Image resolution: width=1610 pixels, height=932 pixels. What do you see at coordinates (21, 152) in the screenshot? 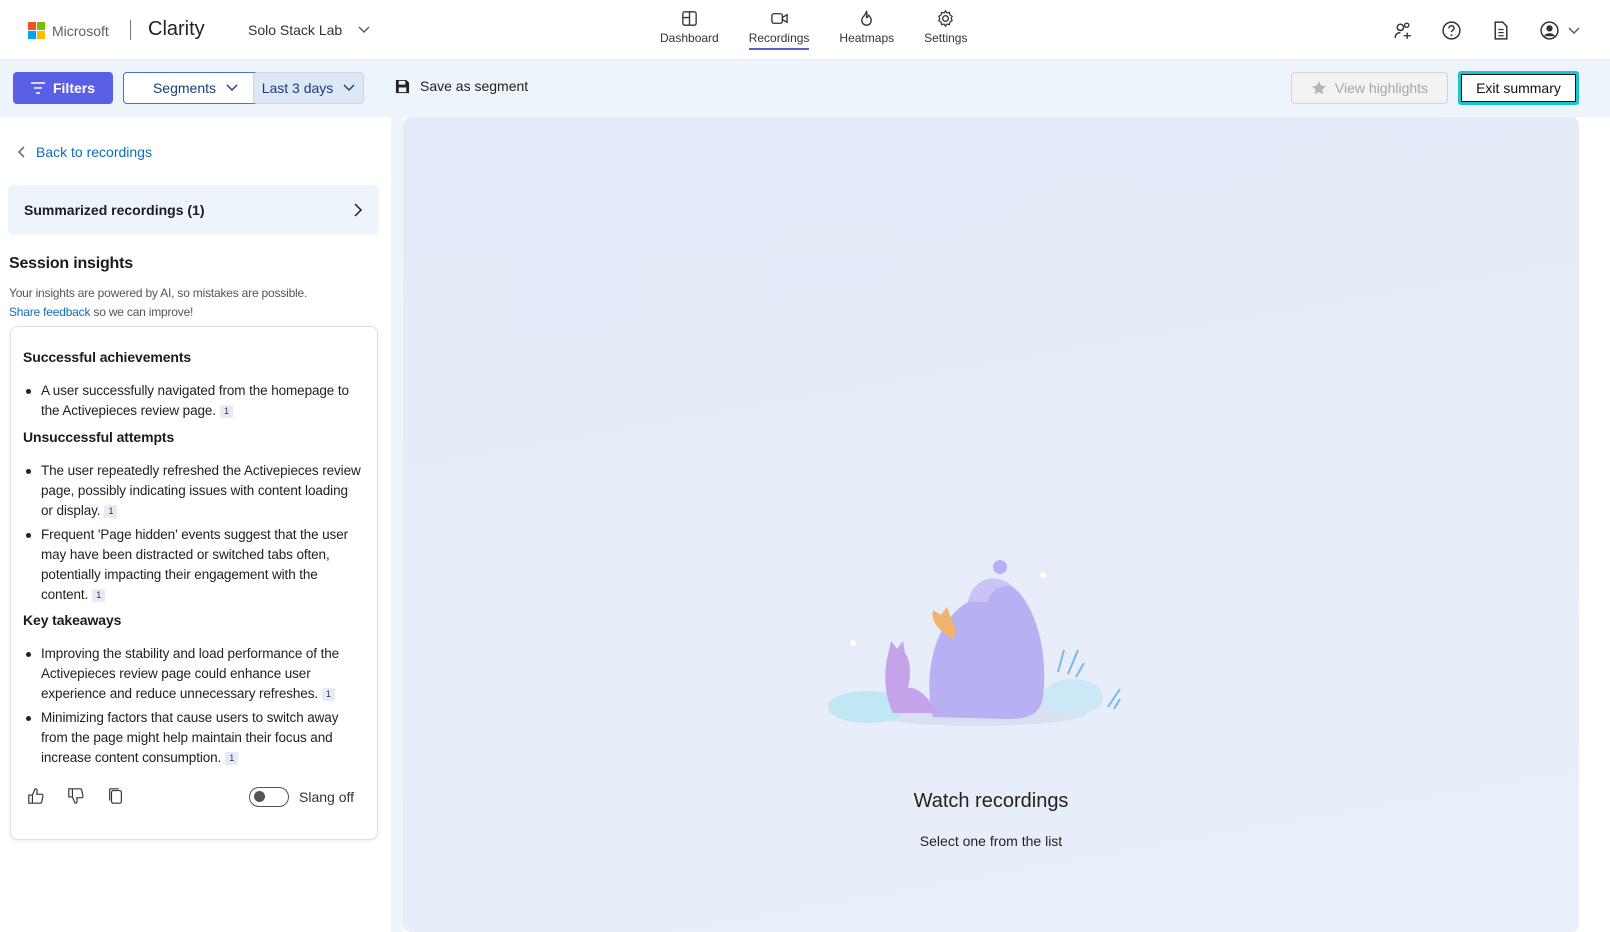
I see `chevron-left-icon` at bounding box center [21, 152].